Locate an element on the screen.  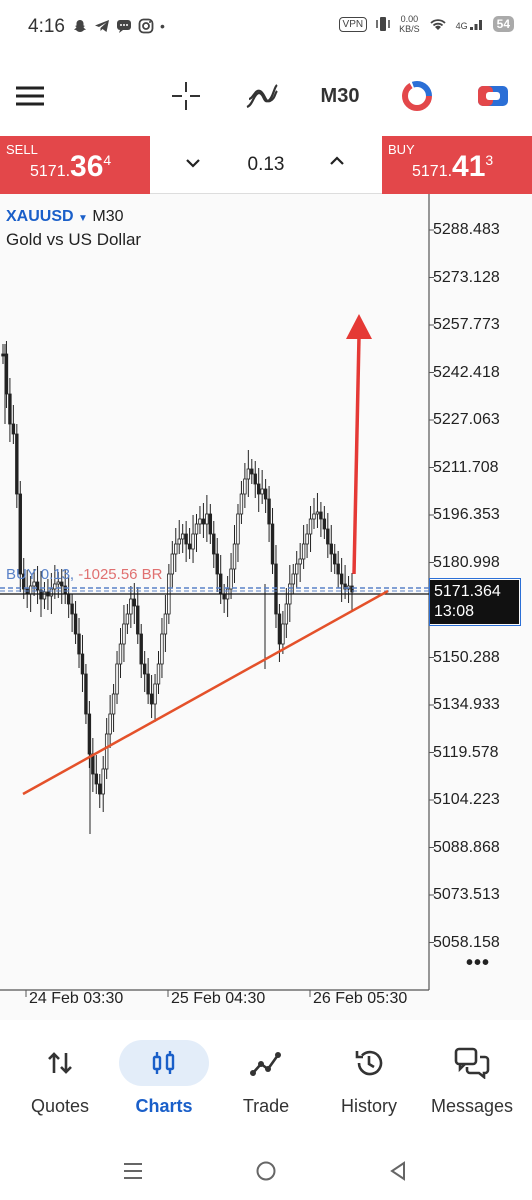
buy-label: BUY is located at coordinates (401, 149).